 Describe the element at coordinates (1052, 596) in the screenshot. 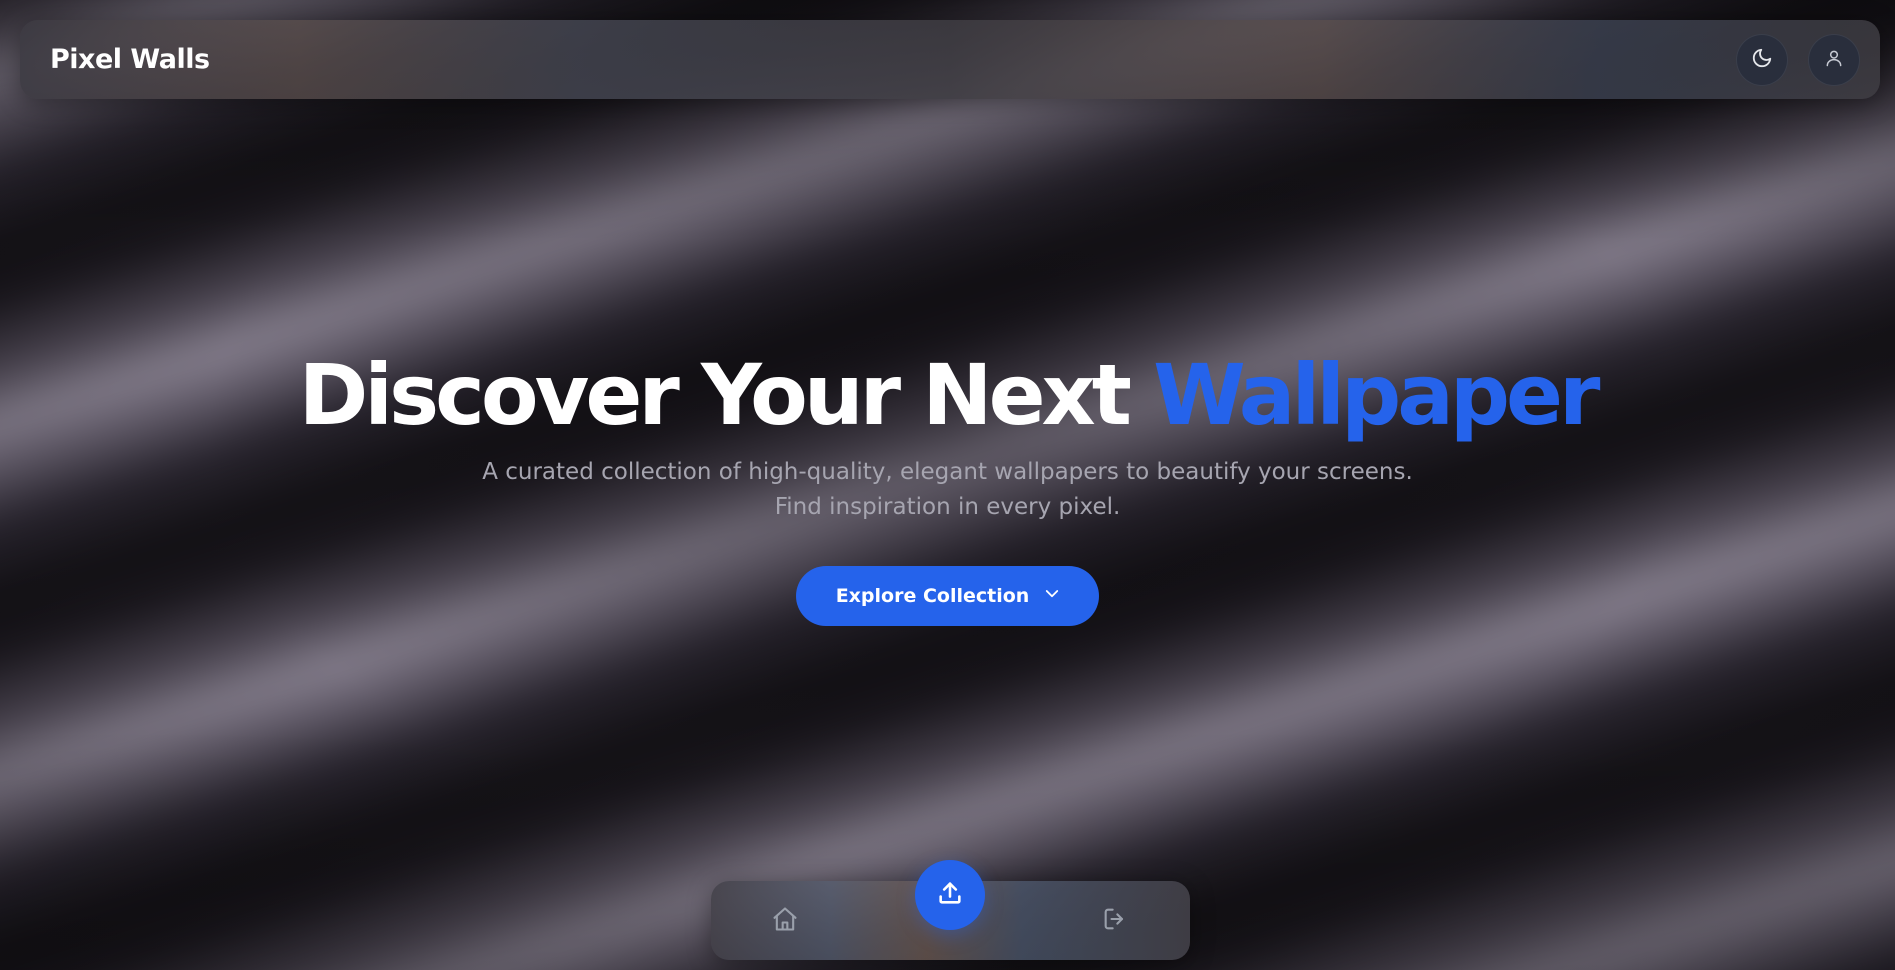

I see `chevron-down-icon` at that location.